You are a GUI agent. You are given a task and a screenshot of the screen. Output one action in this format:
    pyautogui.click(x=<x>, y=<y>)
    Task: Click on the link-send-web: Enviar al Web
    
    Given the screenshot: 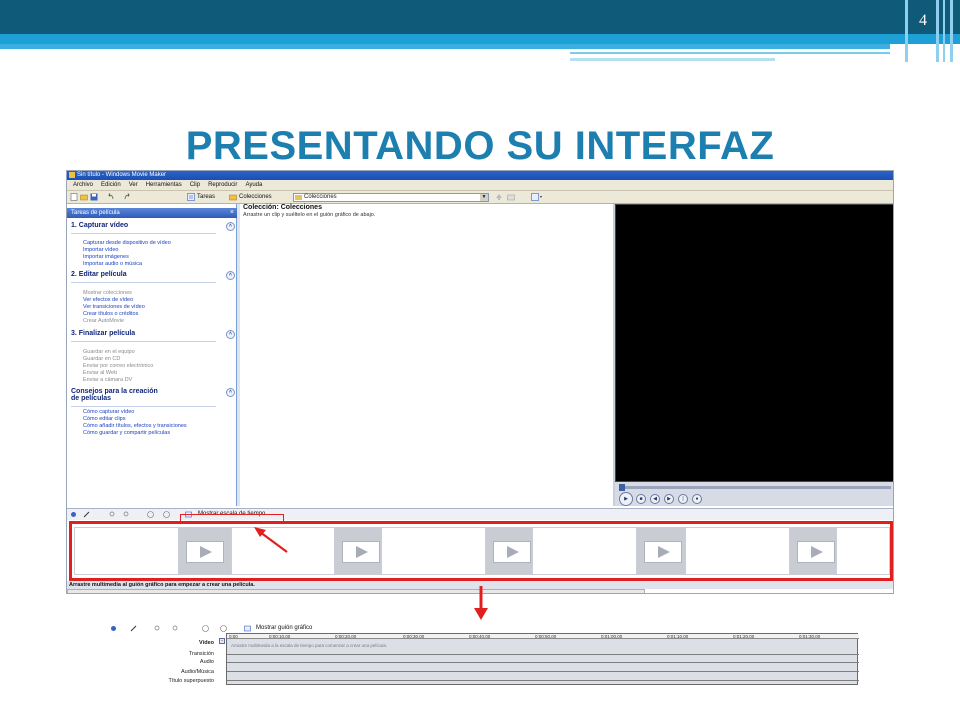 What is the action you would take?
    pyautogui.click(x=100, y=373)
    